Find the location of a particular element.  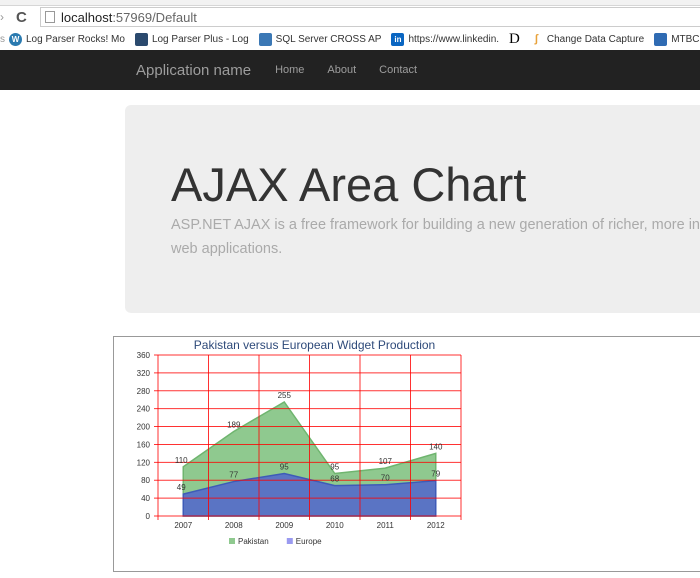

bookmark: D is located at coordinates (514, 39).